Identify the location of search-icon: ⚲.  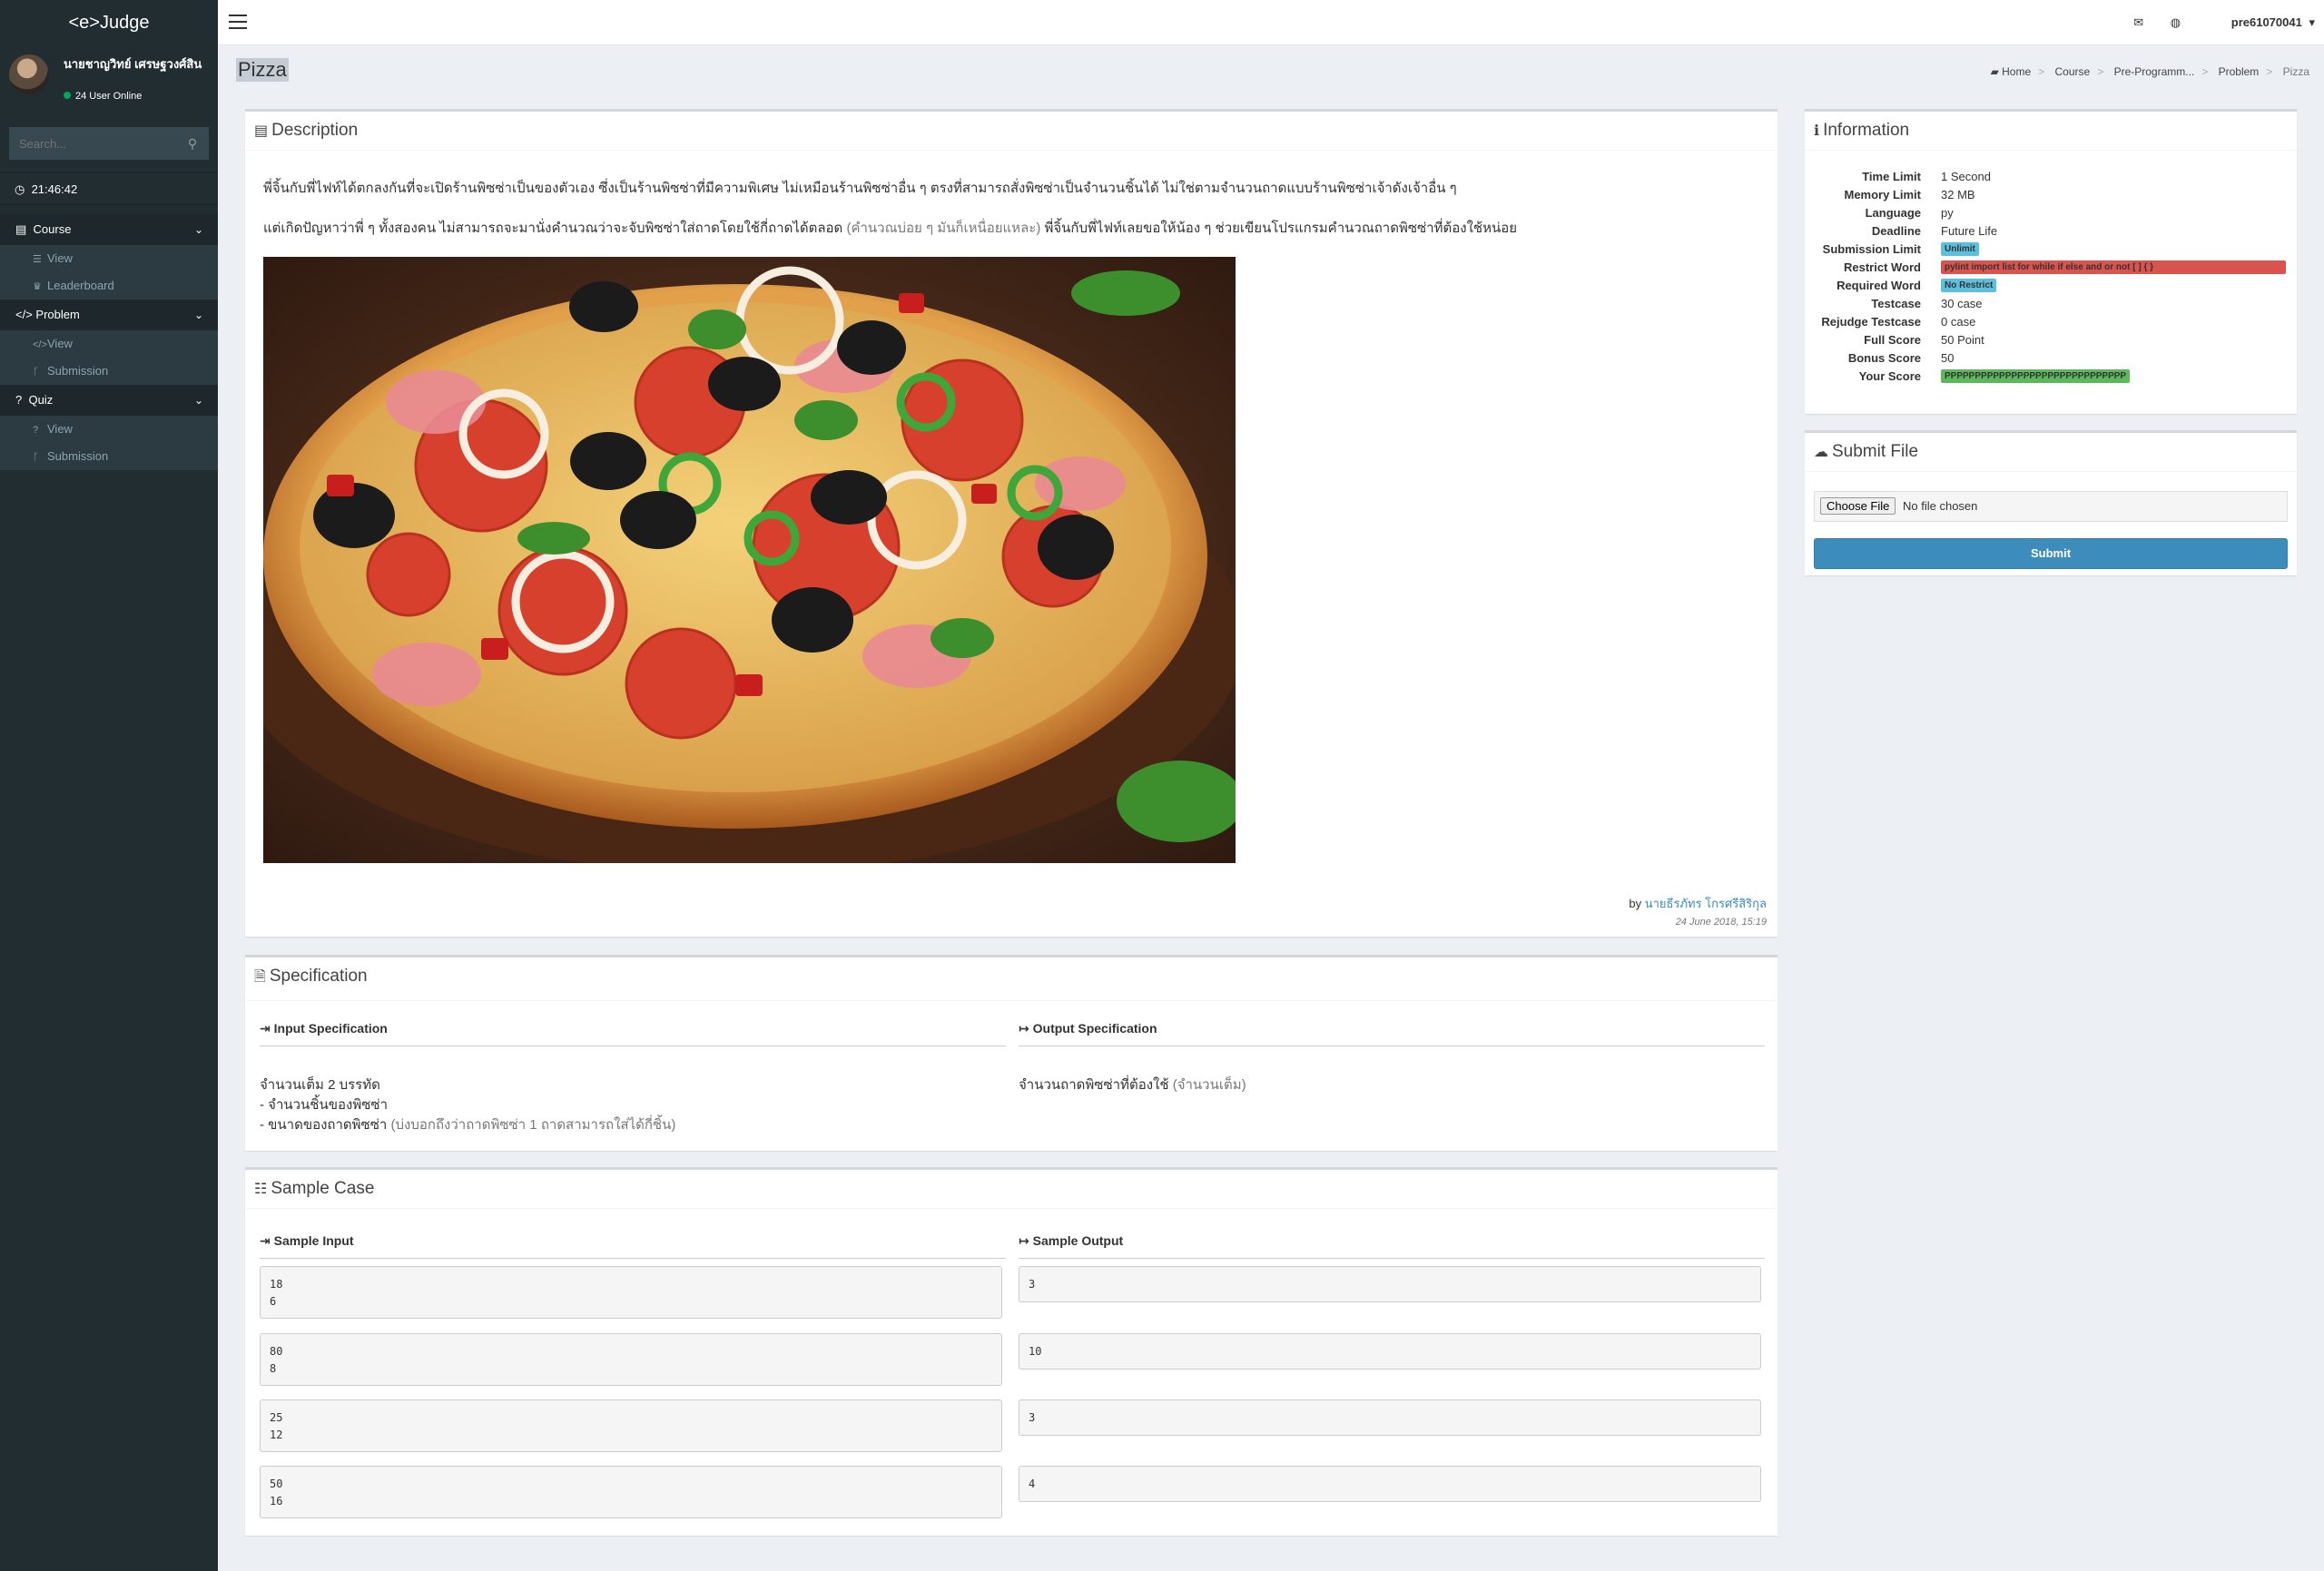
(192, 143).